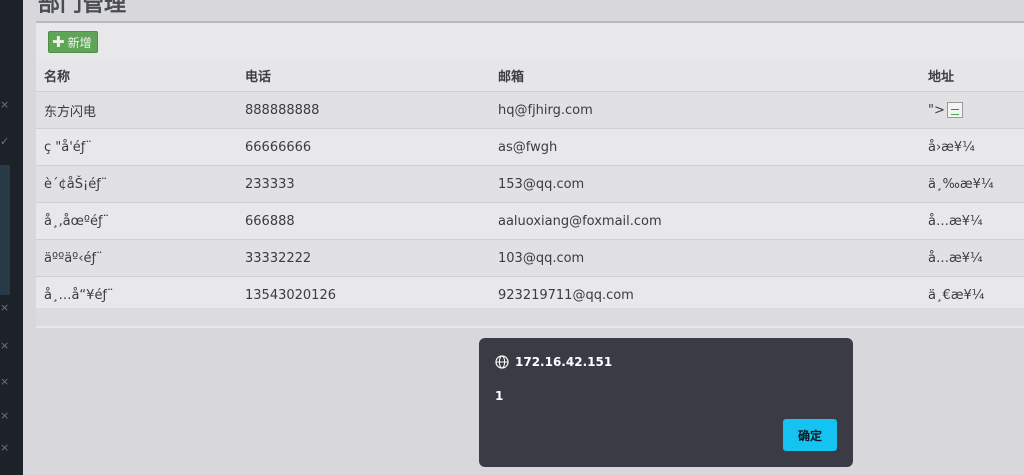 The height and width of the screenshot is (475, 1024). What do you see at coordinates (580, 221) in the screenshot?
I see `cell-email: aaluoxiang@foxmail.com` at bounding box center [580, 221].